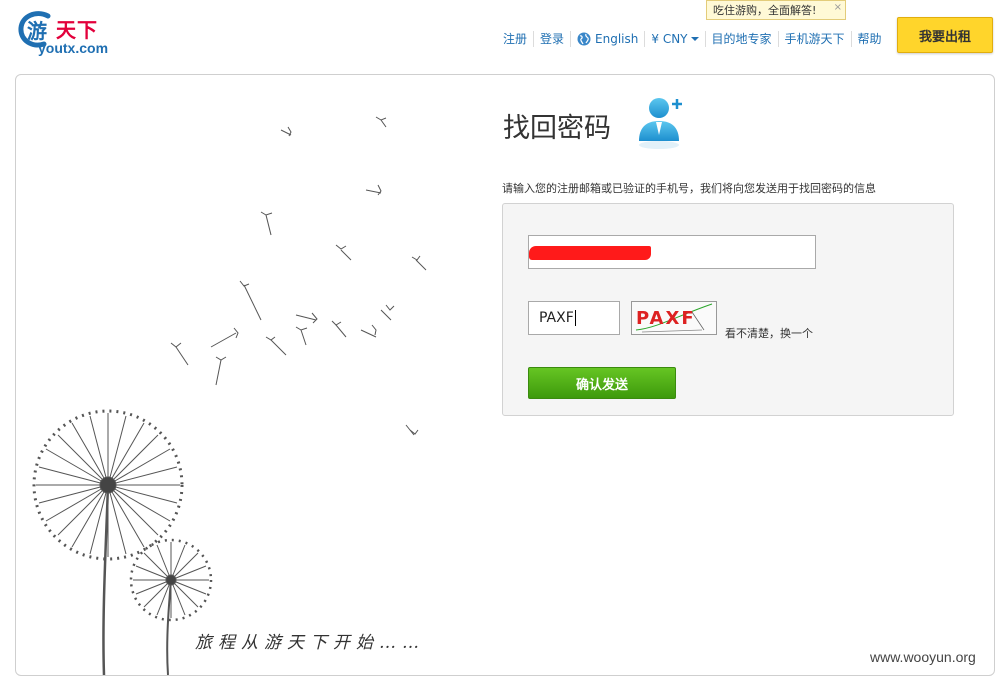 The image size is (1007, 676). I want to click on promo-tooltip: 吃住游购，全面解答! ×, so click(776, 10).